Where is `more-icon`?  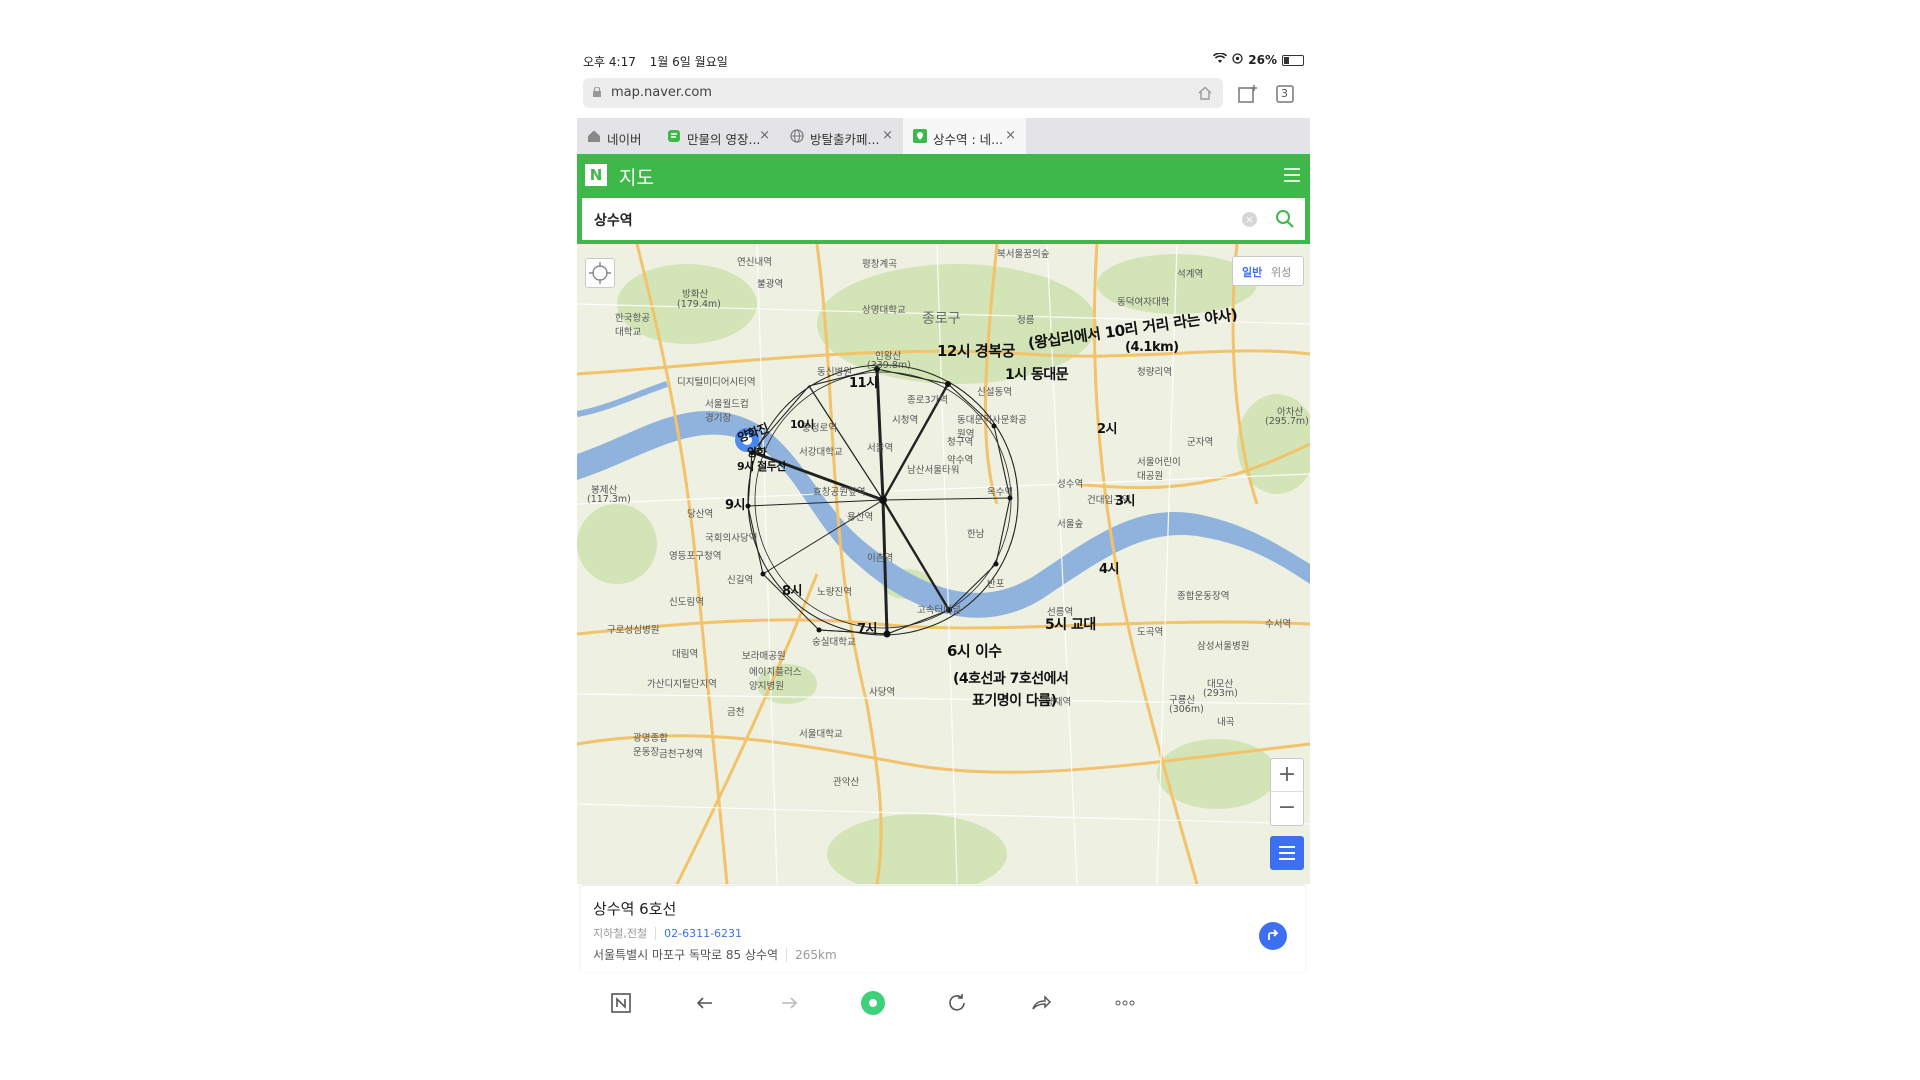
more-icon is located at coordinates (1125, 1003).